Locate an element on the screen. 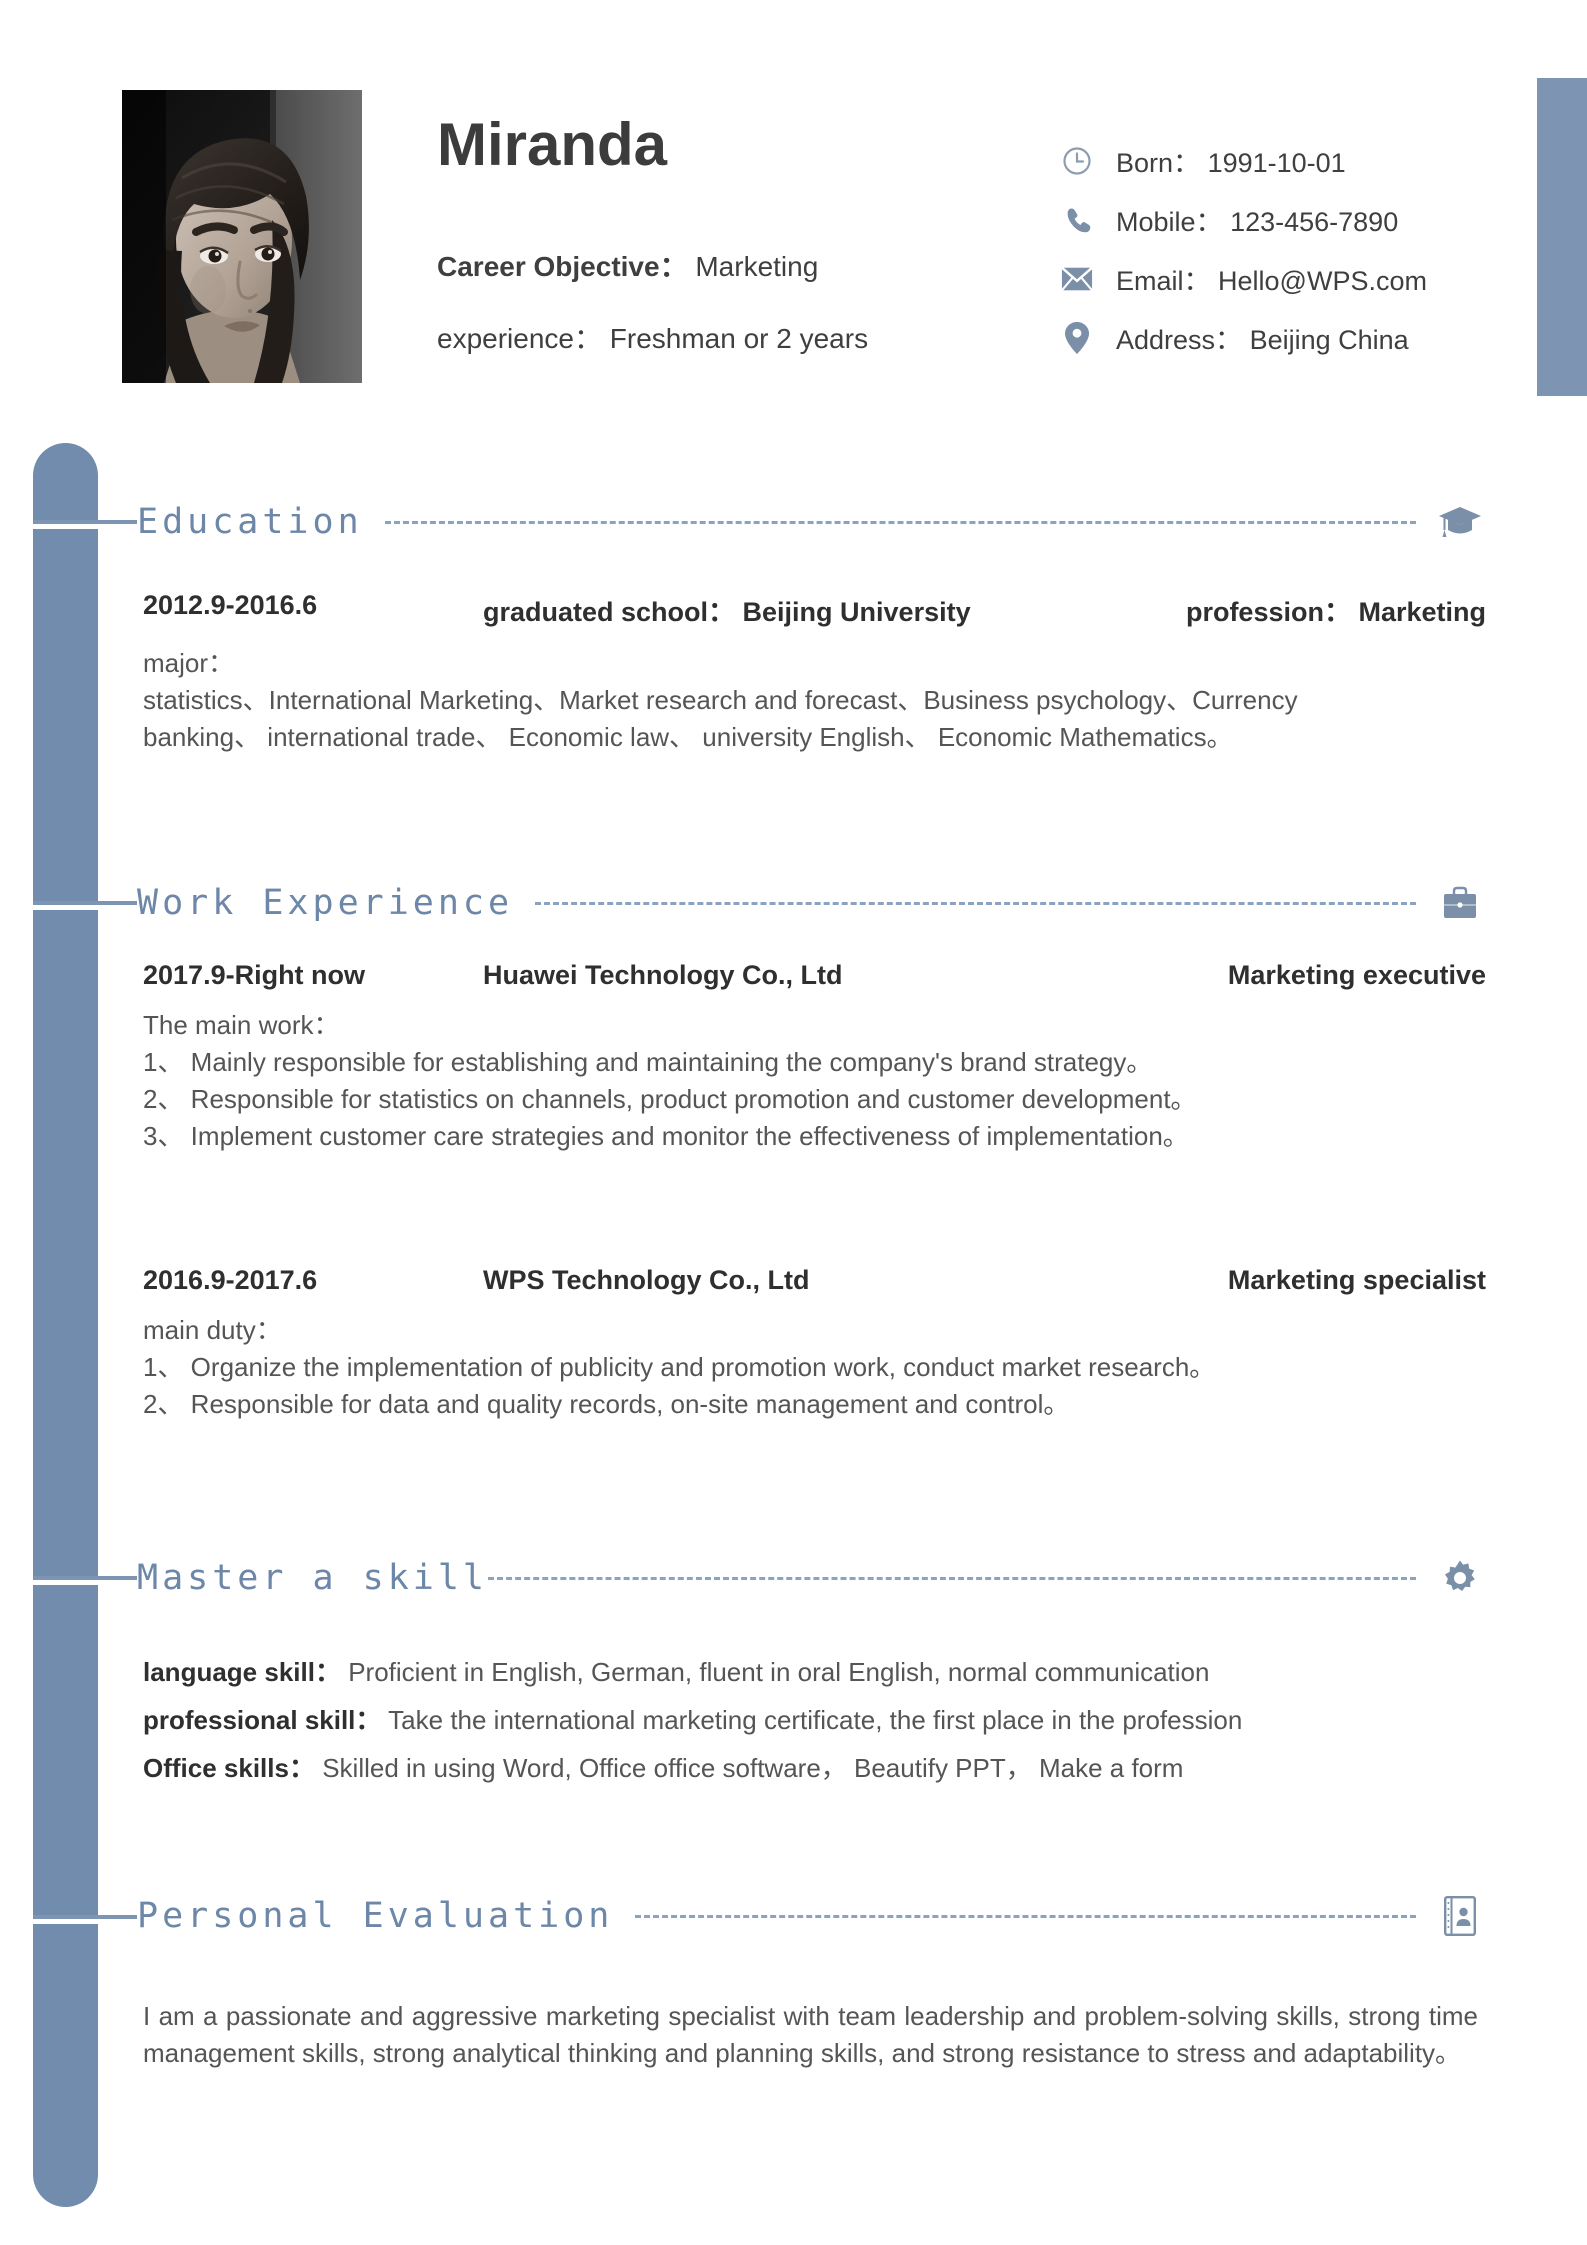 Image resolution: width=1587 pixels, height=2245 pixels. id-card-icon is located at coordinates (1460, 1916).